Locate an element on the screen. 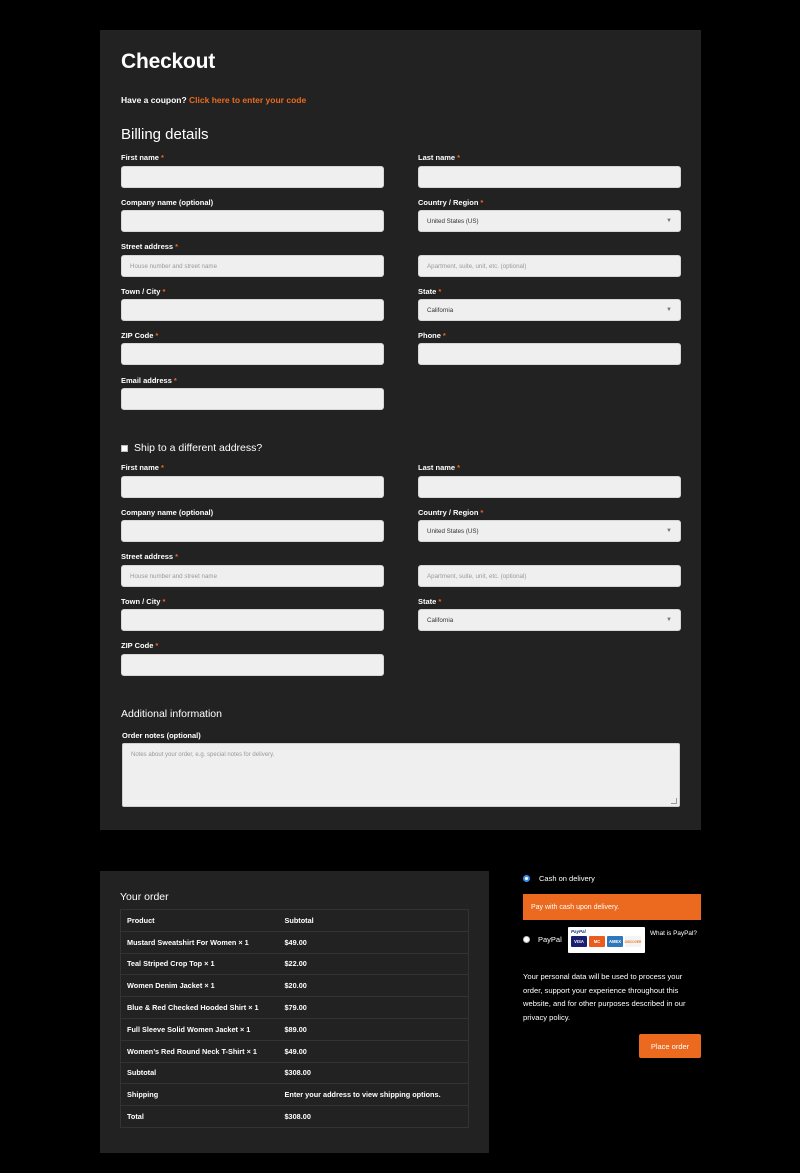  product-cell: Full Sleeve Solid Women Jacket × 1 is located at coordinates (199, 1029).